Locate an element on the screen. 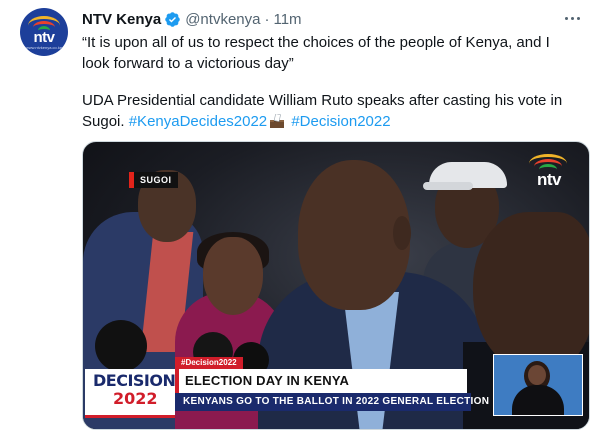 The height and width of the screenshot is (435, 597). woman-head is located at coordinates (233, 276).